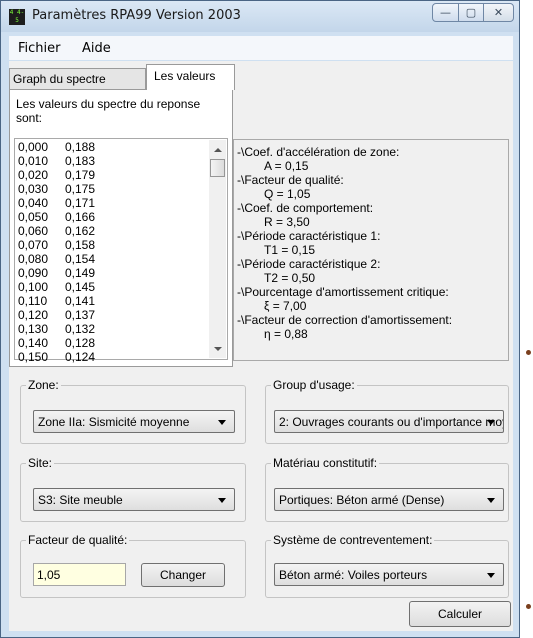  I want to click on bracing-label: Système de contreventement:, so click(353, 540).